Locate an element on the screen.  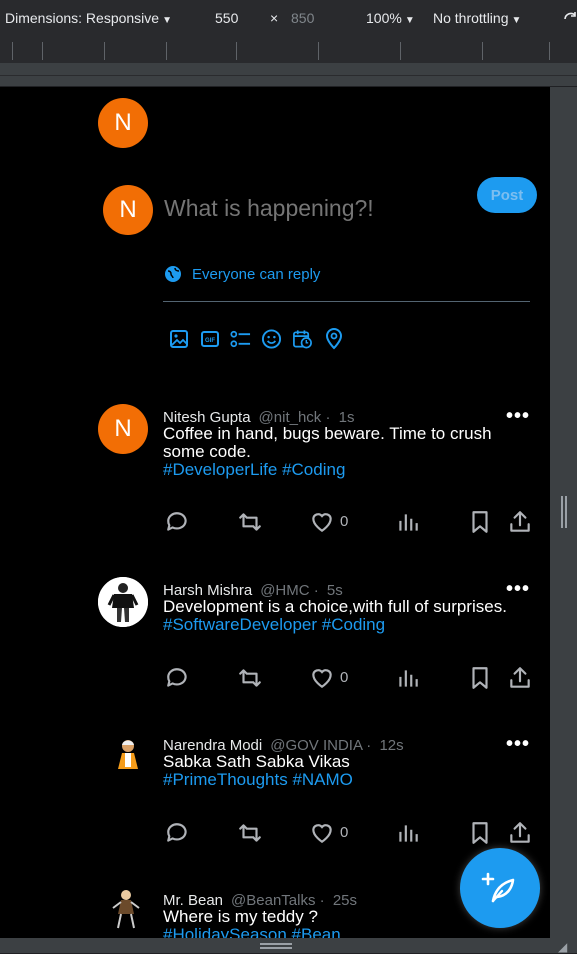
feather-plus-icon is located at coordinates (498, 887).